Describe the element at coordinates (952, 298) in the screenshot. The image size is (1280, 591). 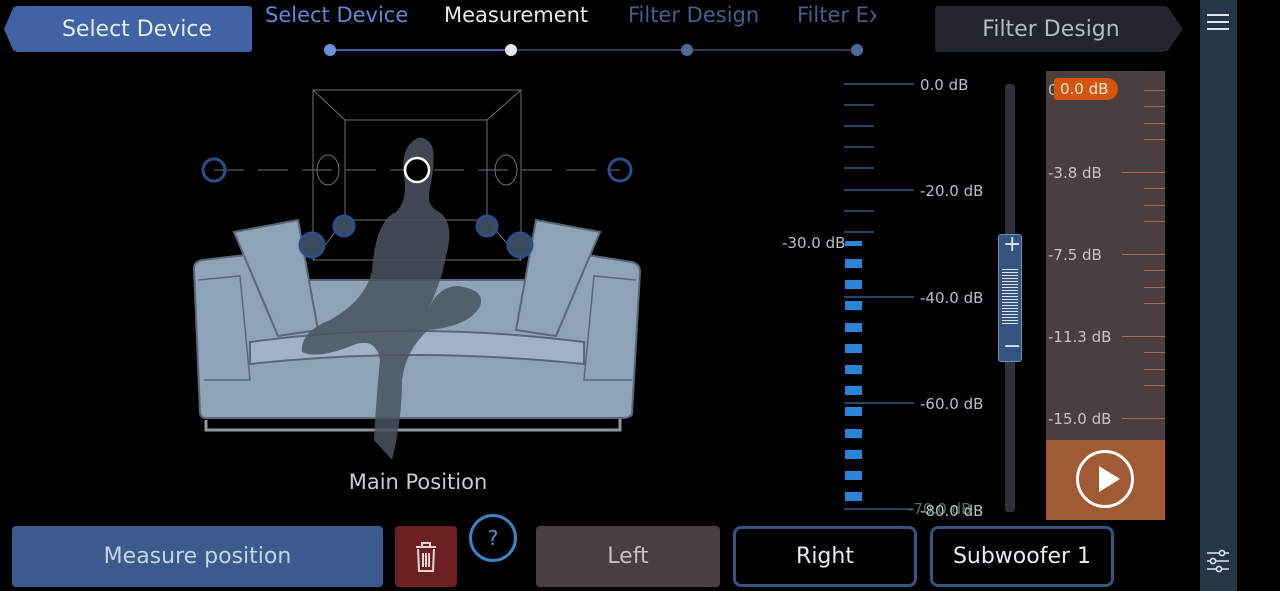
I see `meter-label-40db: -40.0 dB` at that location.